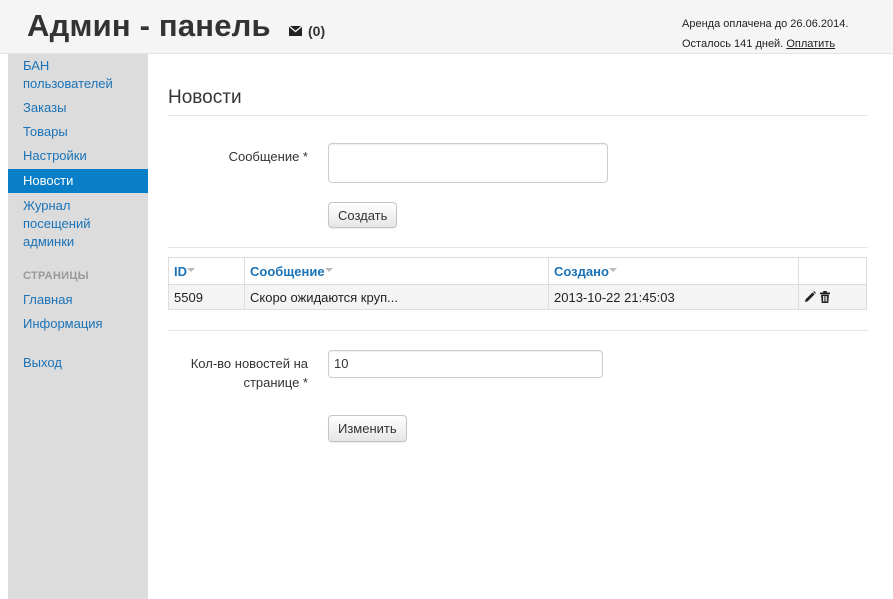 The width and height of the screenshot is (893, 599). I want to click on column-header-label: Создано, so click(581, 271).